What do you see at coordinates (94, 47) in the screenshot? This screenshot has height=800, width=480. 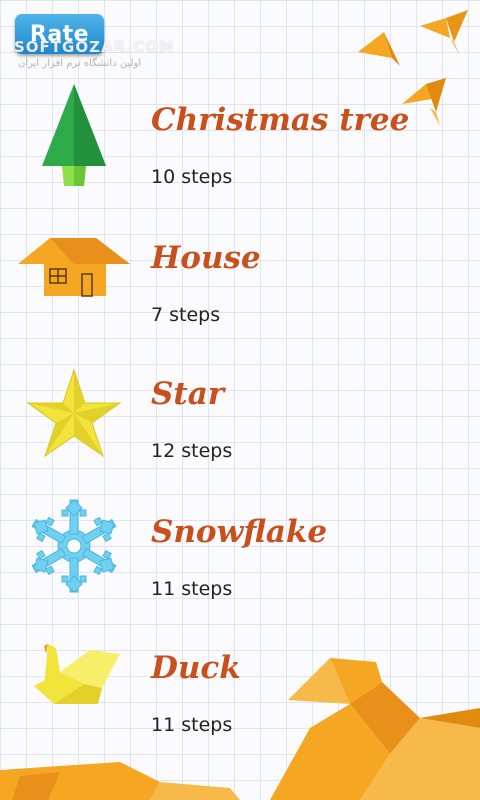 I see `watermark-text: SOFTGOZAR.COM` at bounding box center [94, 47].